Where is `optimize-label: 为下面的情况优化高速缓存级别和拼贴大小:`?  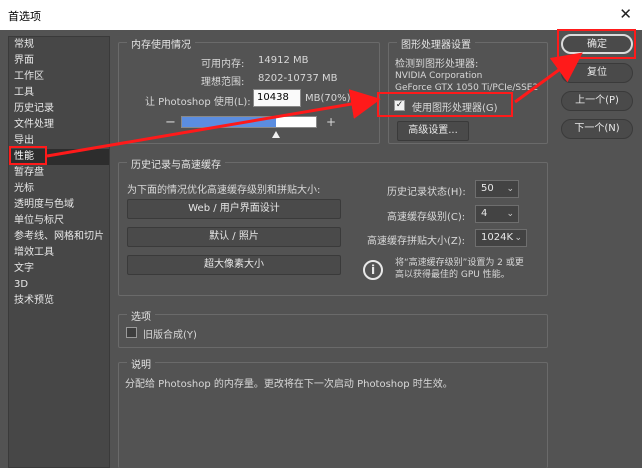 optimize-label: 为下面的情况优化高速缓存级别和拼贴大小: is located at coordinates (224, 190).